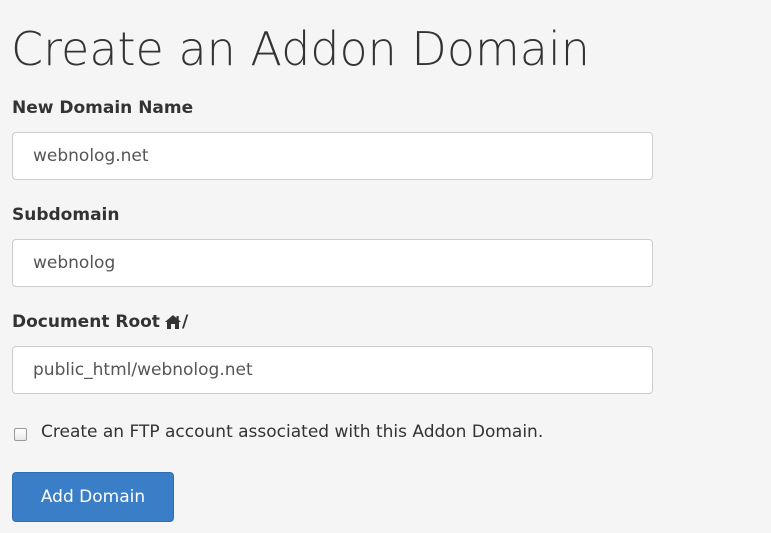 The width and height of the screenshot is (771, 533). Describe the element at coordinates (332, 370) in the screenshot. I see `document-root-input` at that location.